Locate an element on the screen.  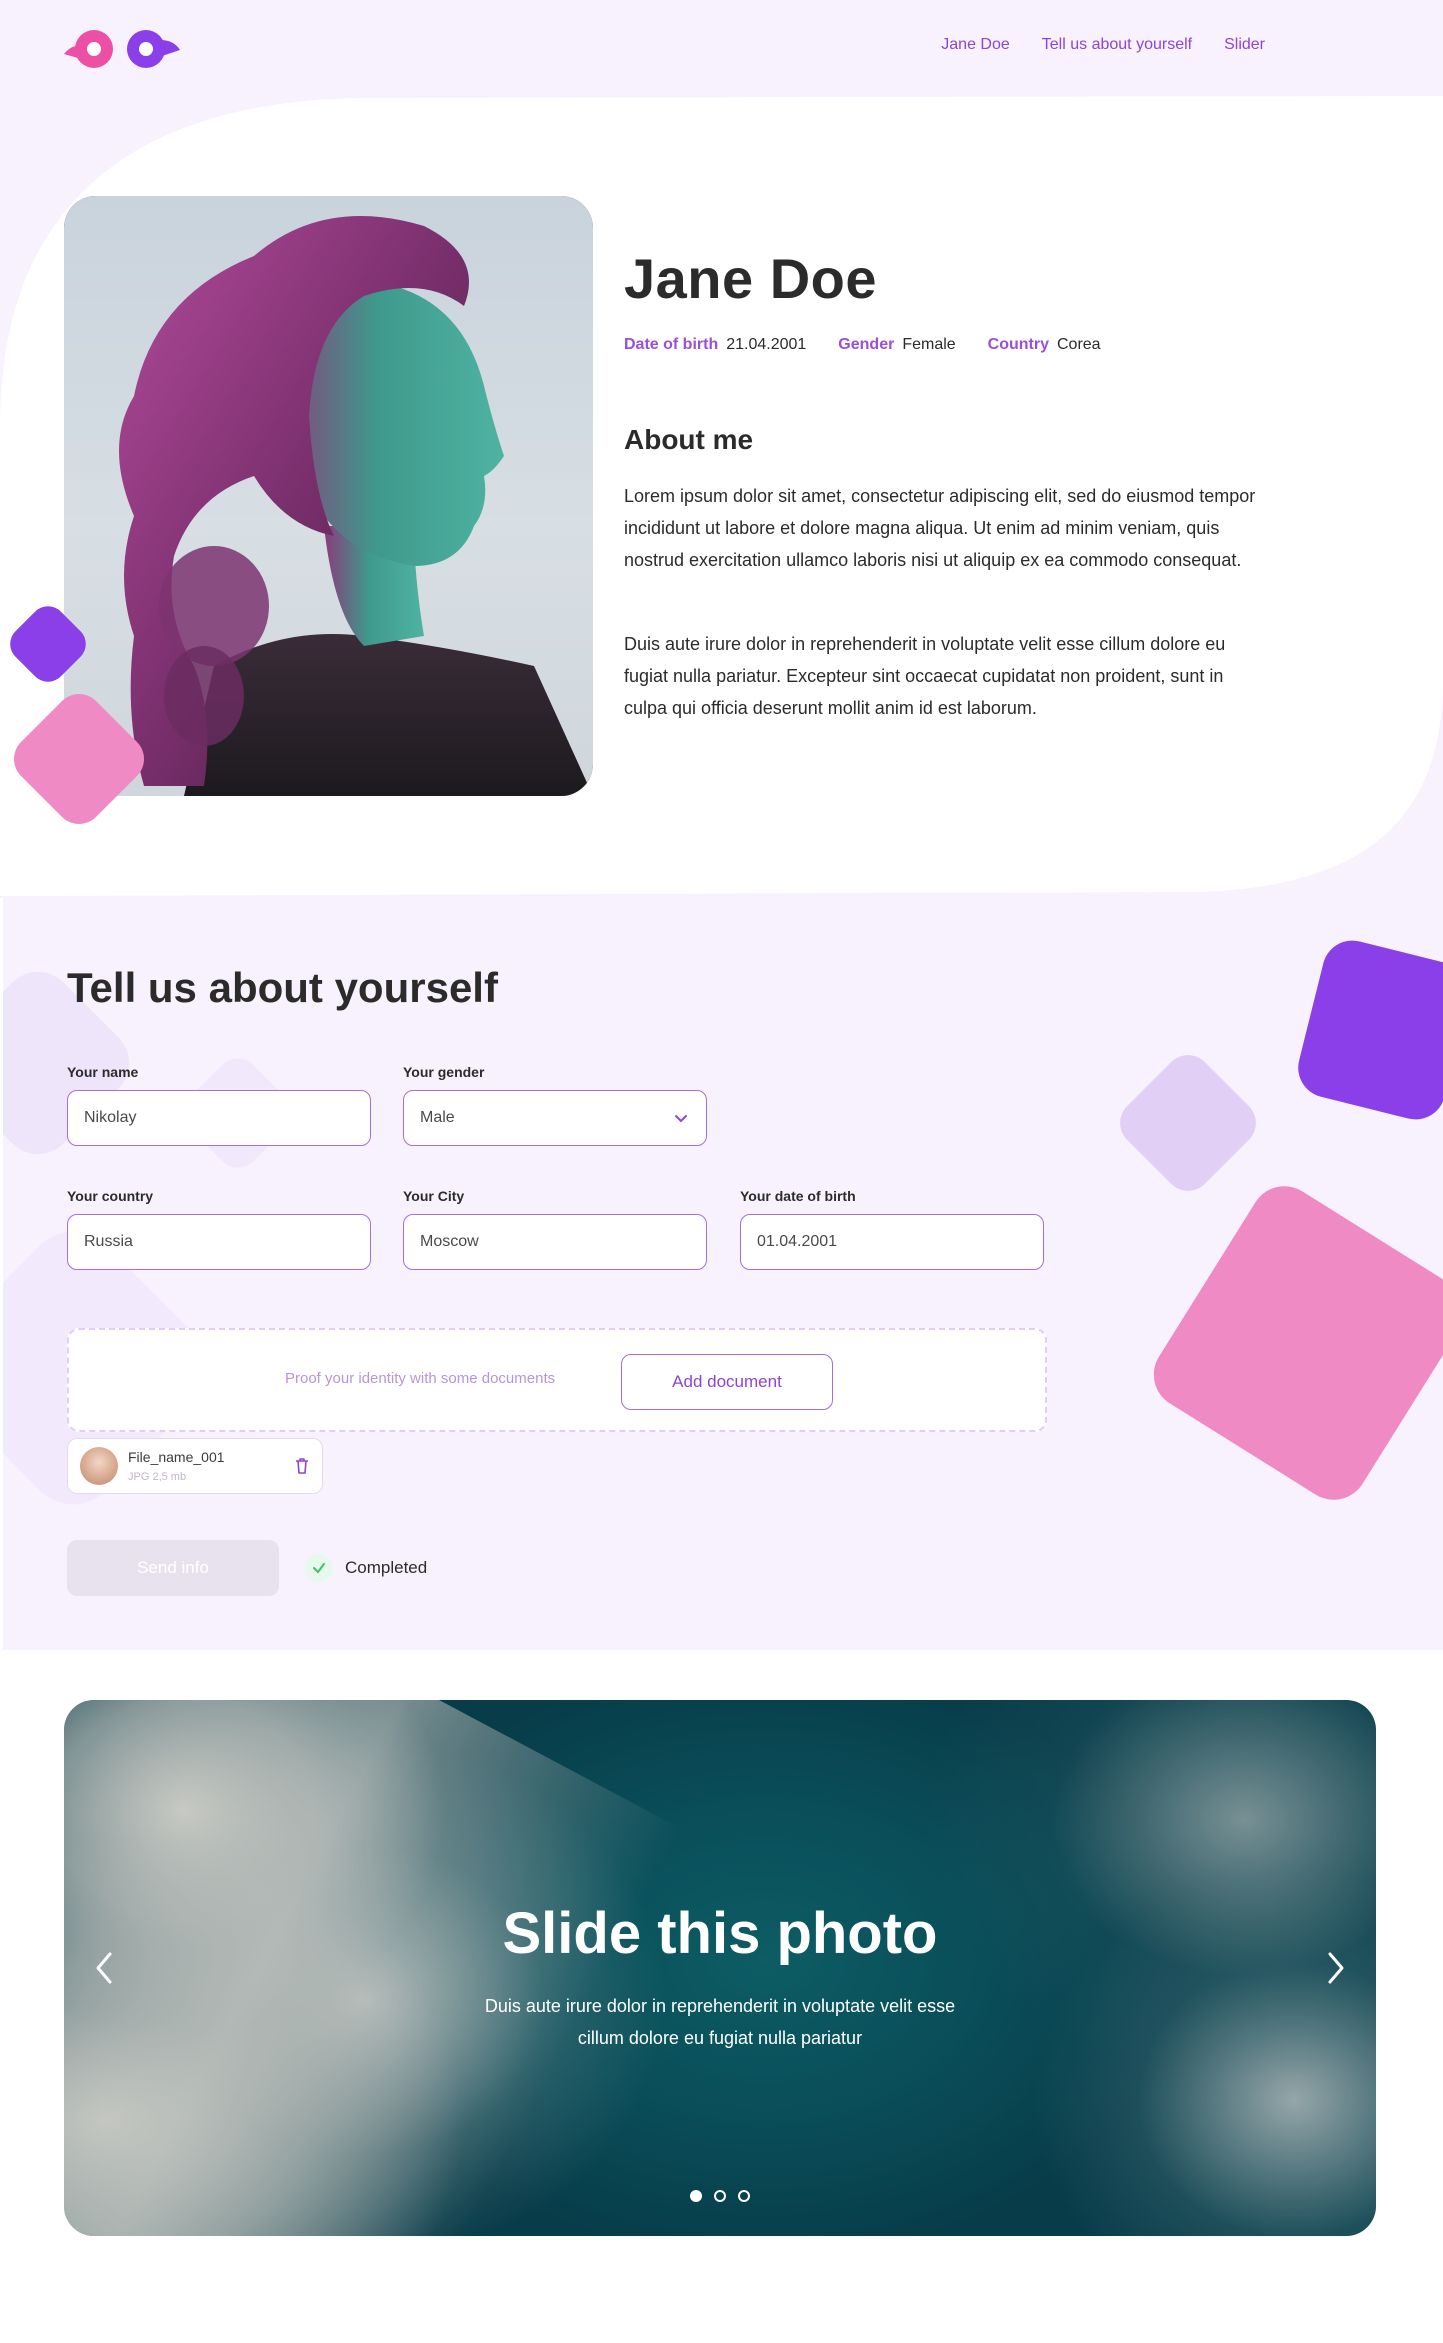
slider-dots is located at coordinates (720, 2196).